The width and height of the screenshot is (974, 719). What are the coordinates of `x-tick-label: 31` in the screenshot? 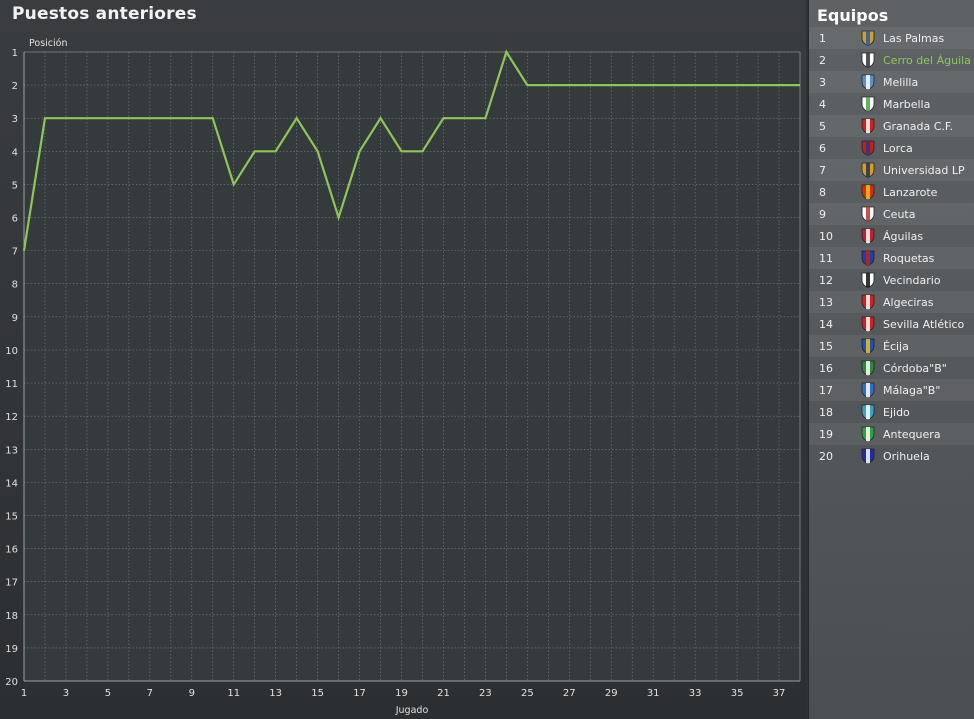 It's located at (653, 693).